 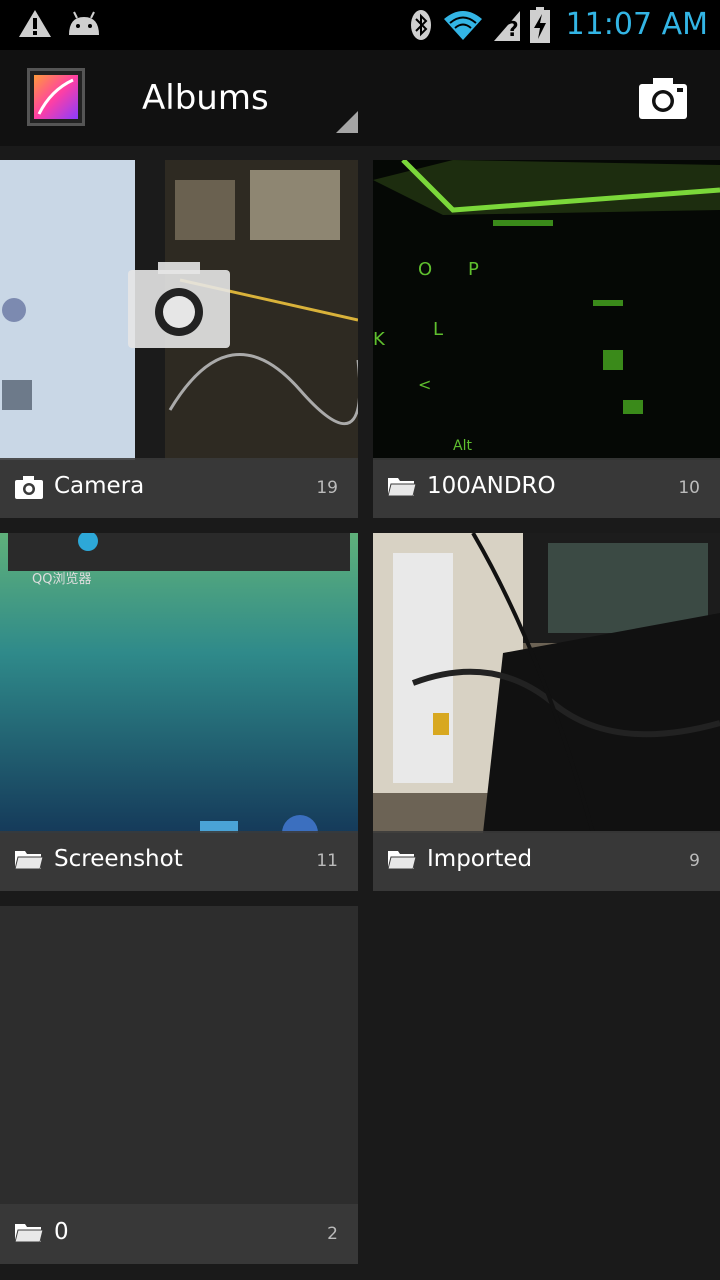 I want to click on album-thumbnail: QQ浏览器, so click(x=179, y=683).